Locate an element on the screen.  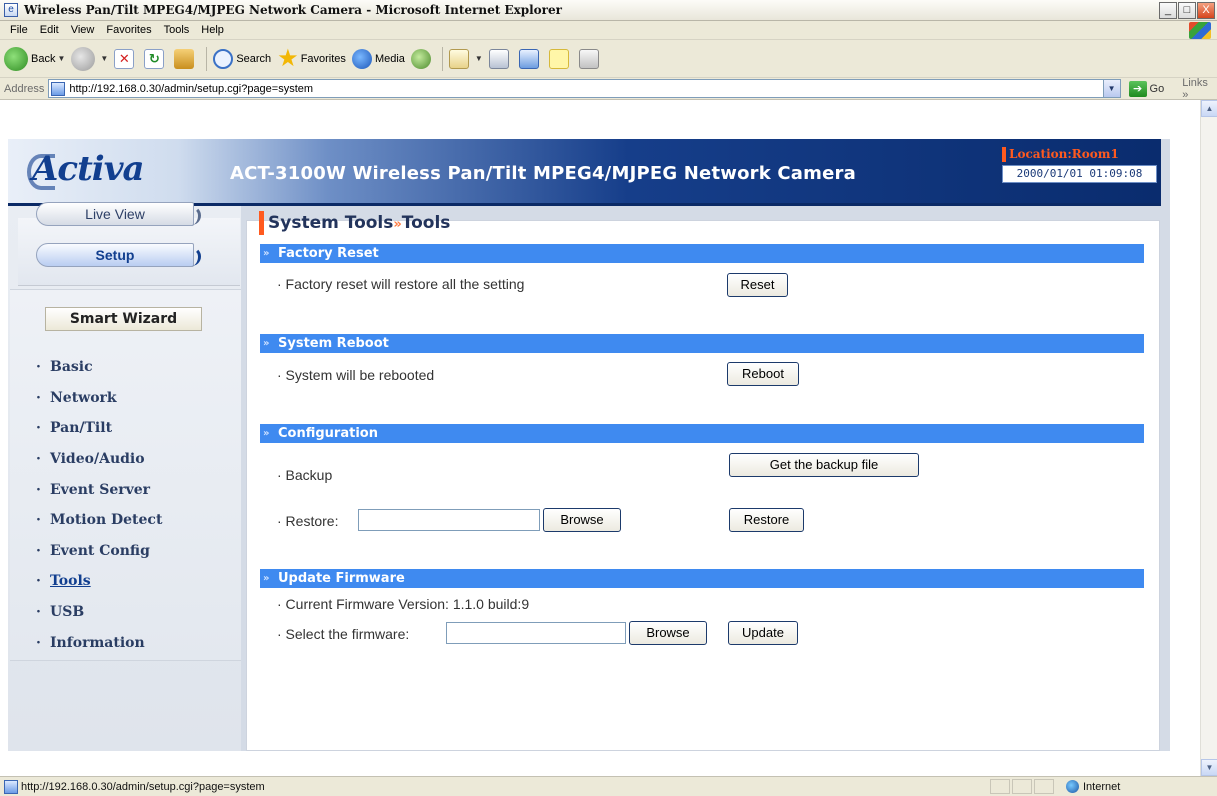
menu-edit: Edit is located at coordinates (49, 30).